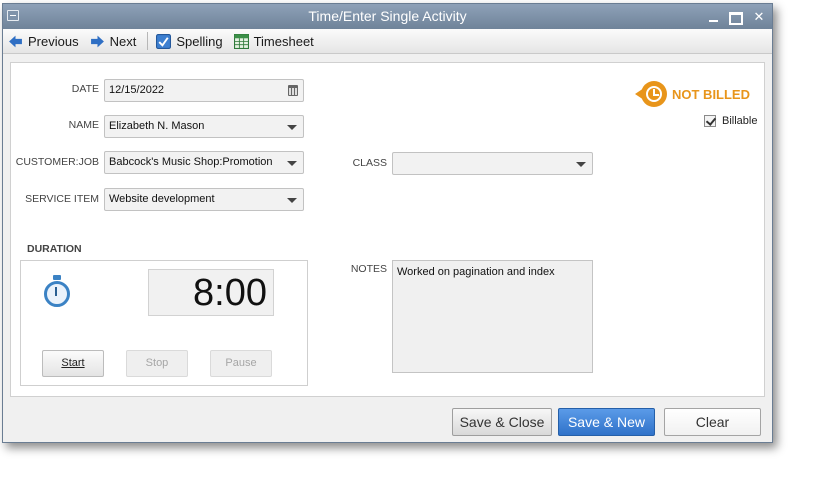  I want to click on date-field: 12/15/2022, so click(204, 90).